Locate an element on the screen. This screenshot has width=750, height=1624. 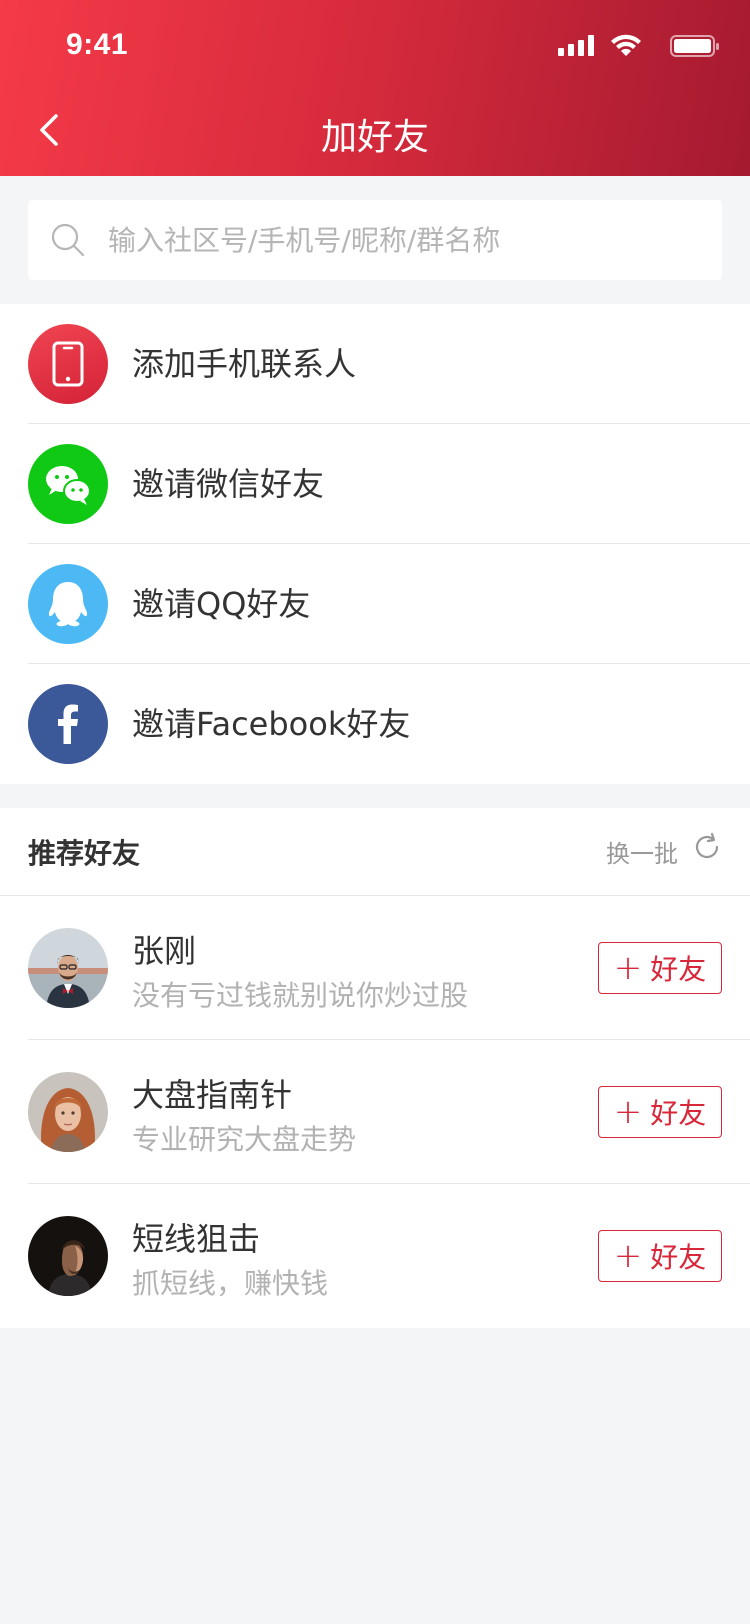
invite-item-wechat: 邀请微信好友 is located at coordinates (375, 484).